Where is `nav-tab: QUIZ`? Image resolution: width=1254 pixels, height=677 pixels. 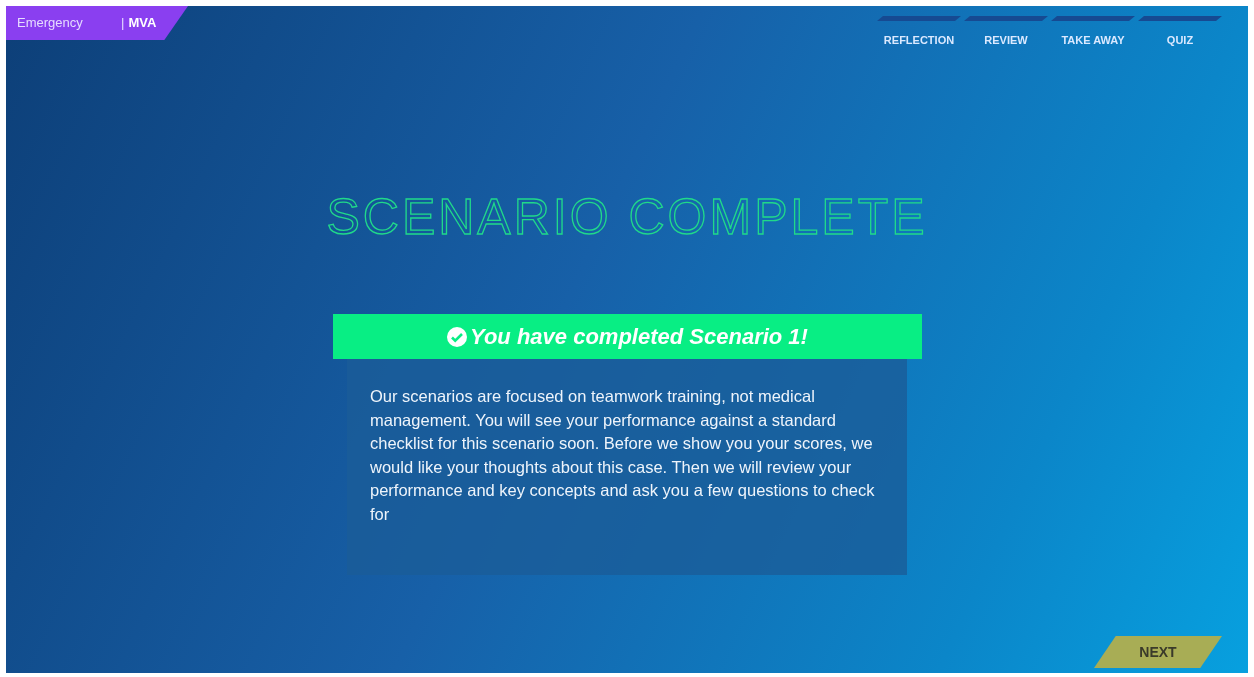 nav-tab: QUIZ is located at coordinates (1180, 34).